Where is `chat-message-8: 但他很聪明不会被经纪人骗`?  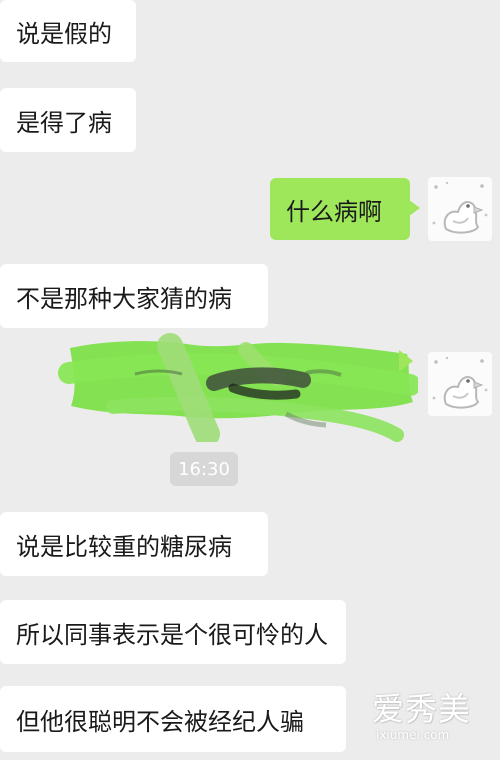
chat-message-8: 但他很聪明不会被经纪人骗 is located at coordinates (173, 719).